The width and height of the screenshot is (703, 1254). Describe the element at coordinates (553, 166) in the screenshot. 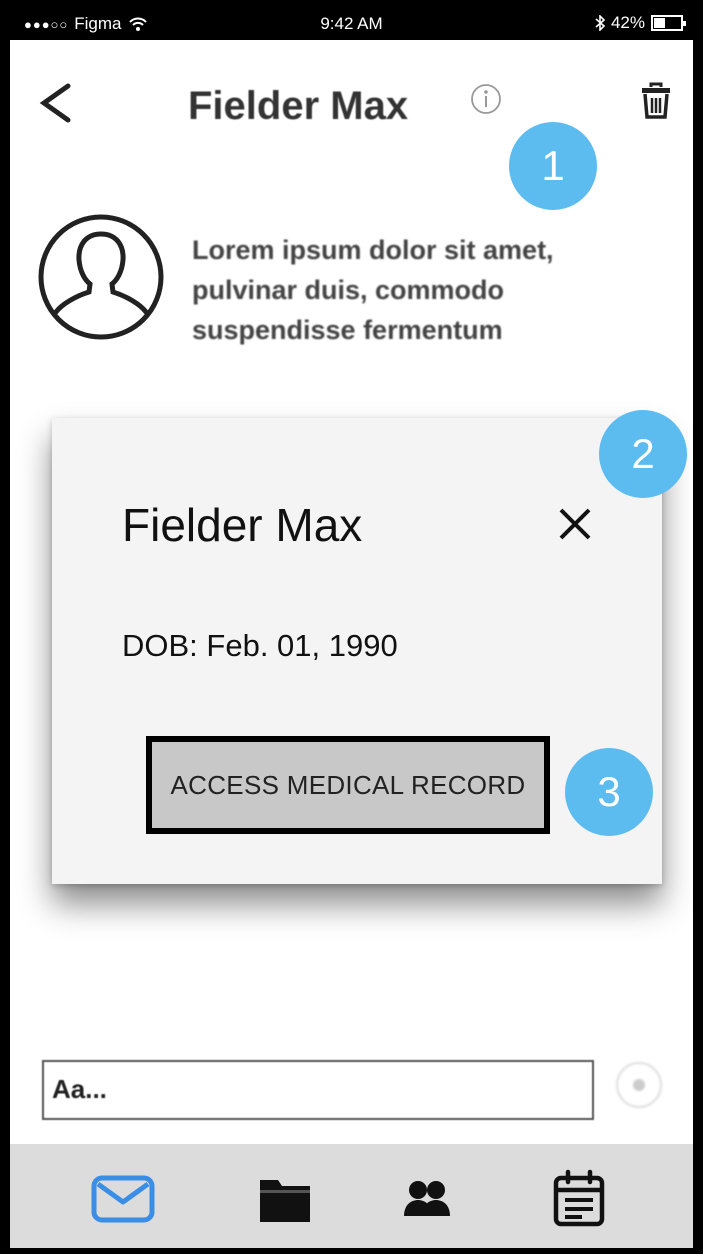

I see `annotation-badge-1: 1` at that location.